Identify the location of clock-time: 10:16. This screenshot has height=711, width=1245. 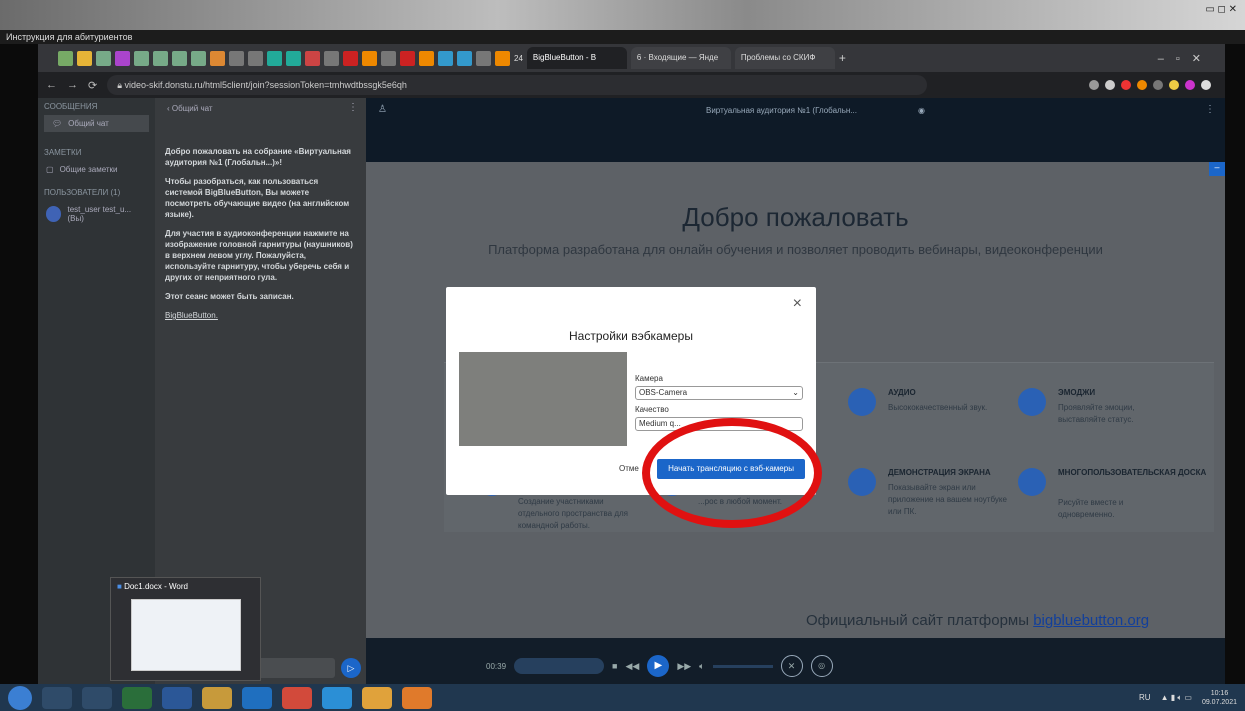
(1219, 693).